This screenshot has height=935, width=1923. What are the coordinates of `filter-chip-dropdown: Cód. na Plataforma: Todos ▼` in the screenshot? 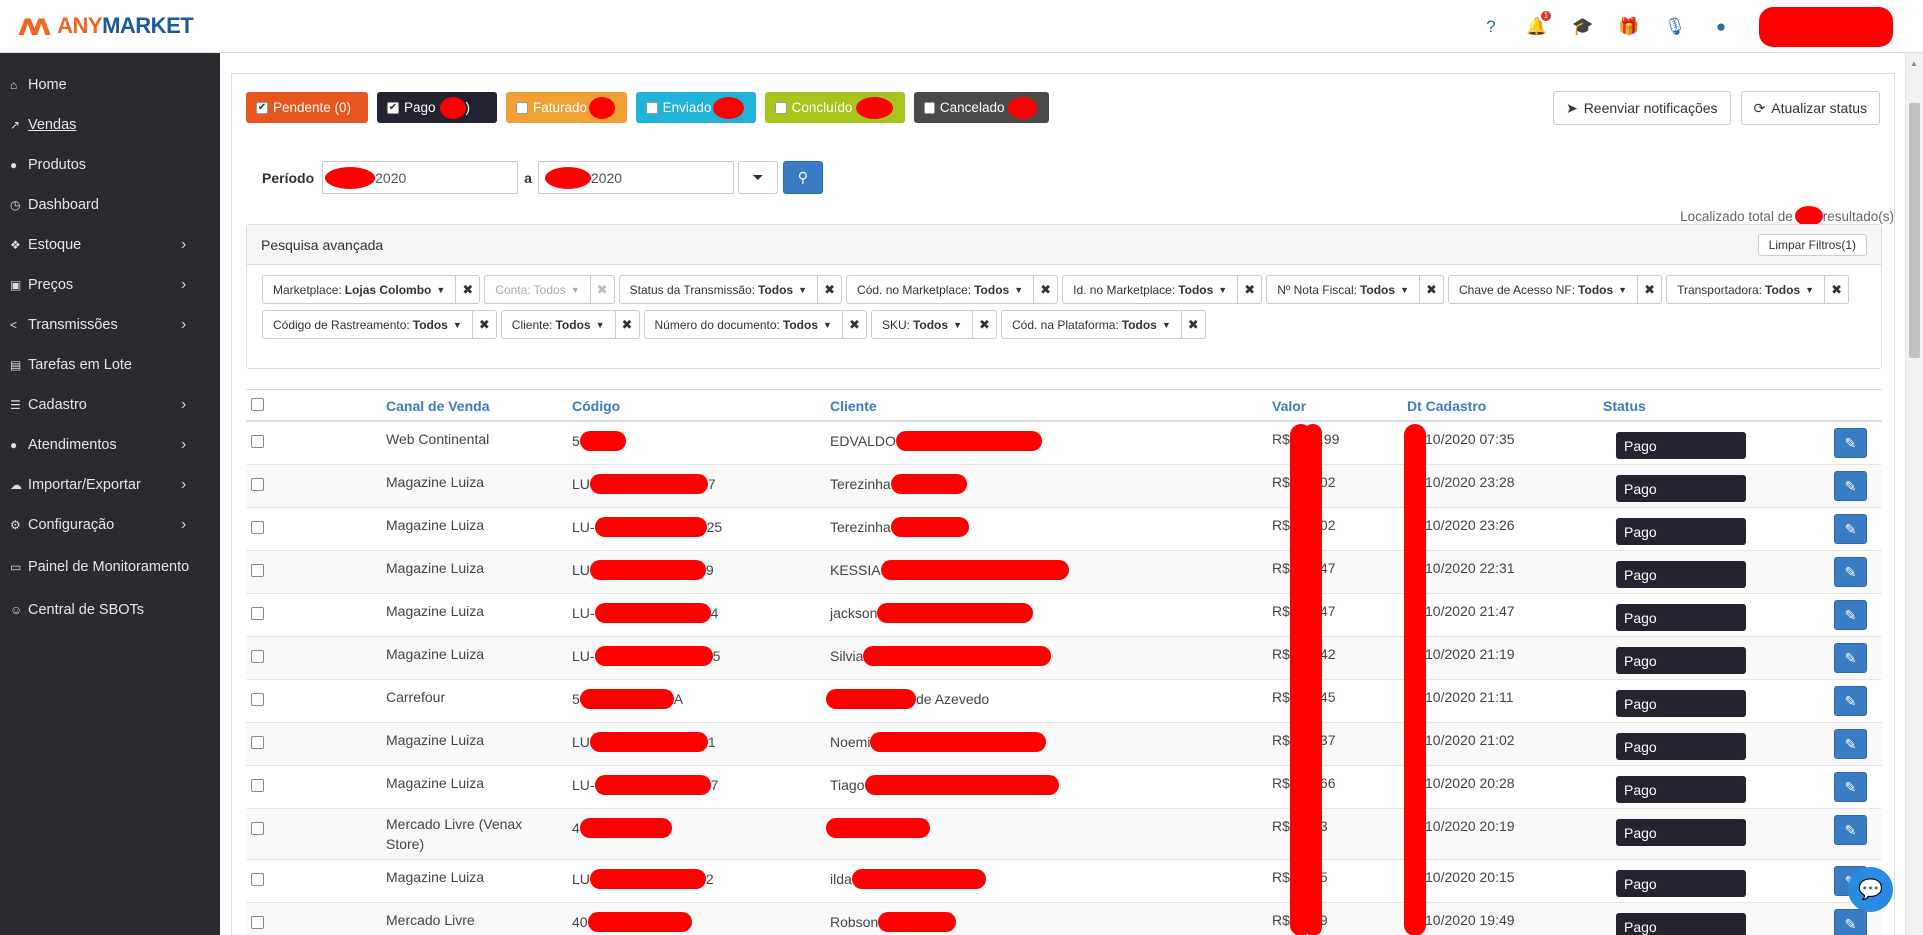 It's located at (1091, 324).